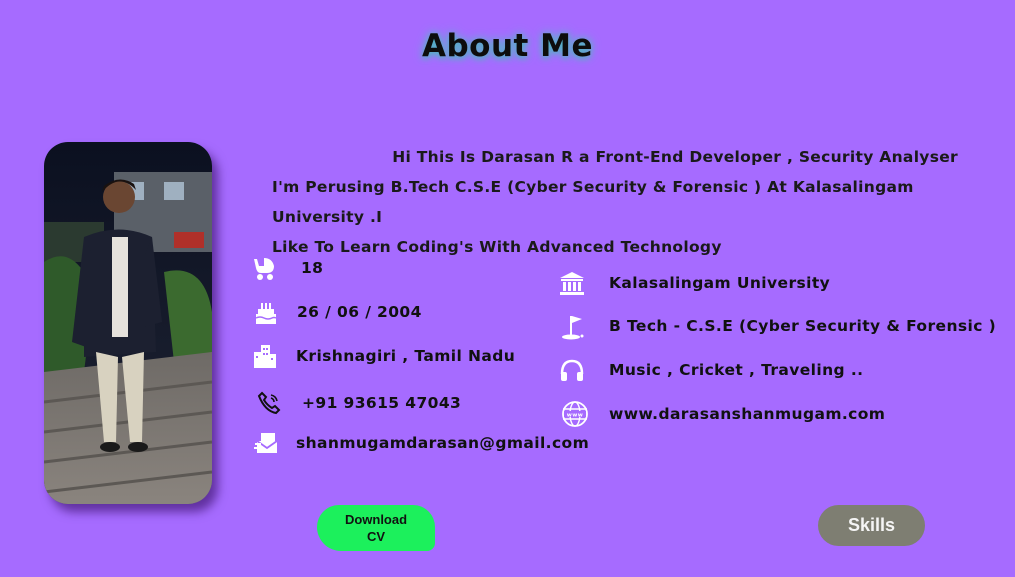 This screenshot has height=577, width=1015. What do you see at coordinates (572, 370) in the screenshot?
I see `headphones-icon` at bounding box center [572, 370].